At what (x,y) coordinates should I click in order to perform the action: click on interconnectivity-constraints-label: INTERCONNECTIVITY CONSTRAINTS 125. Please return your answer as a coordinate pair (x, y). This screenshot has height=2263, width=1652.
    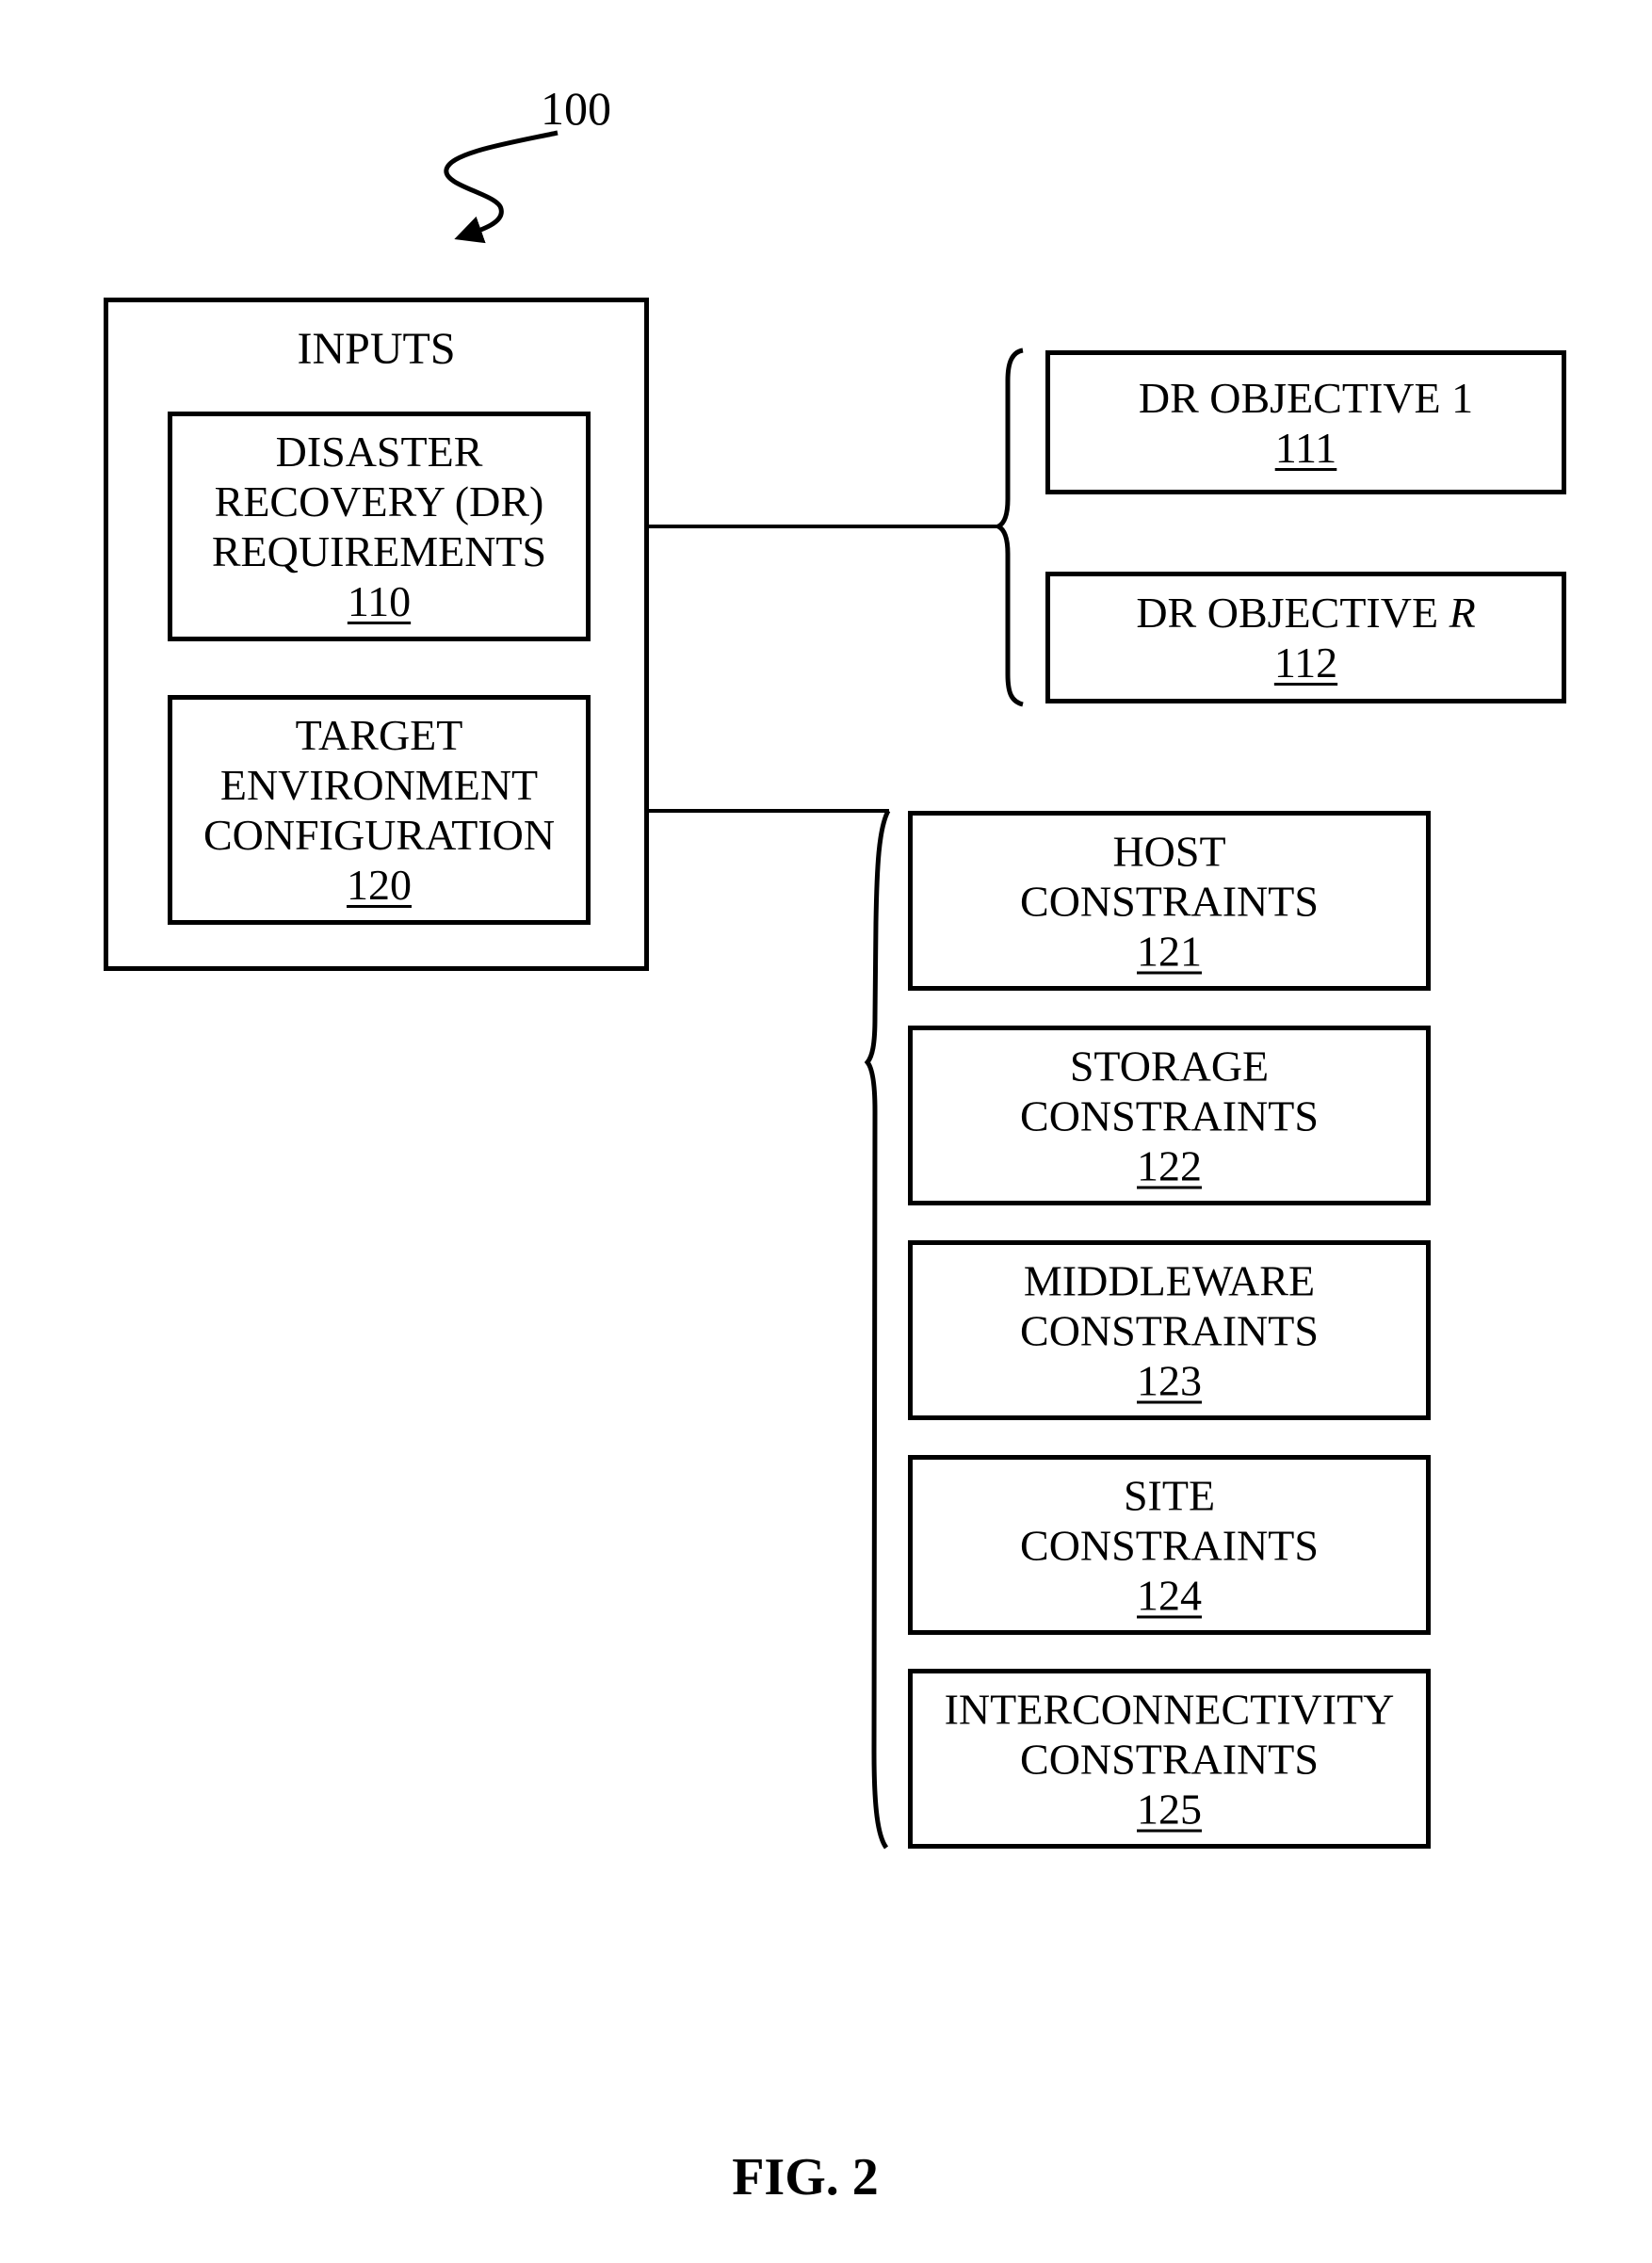
    Looking at the image, I should click on (1169, 1759).